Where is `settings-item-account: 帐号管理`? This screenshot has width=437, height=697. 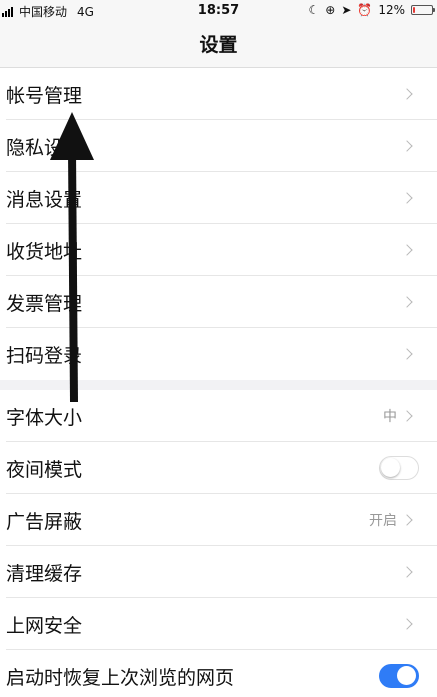 settings-item-account: 帐号管理 is located at coordinates (218, 94).